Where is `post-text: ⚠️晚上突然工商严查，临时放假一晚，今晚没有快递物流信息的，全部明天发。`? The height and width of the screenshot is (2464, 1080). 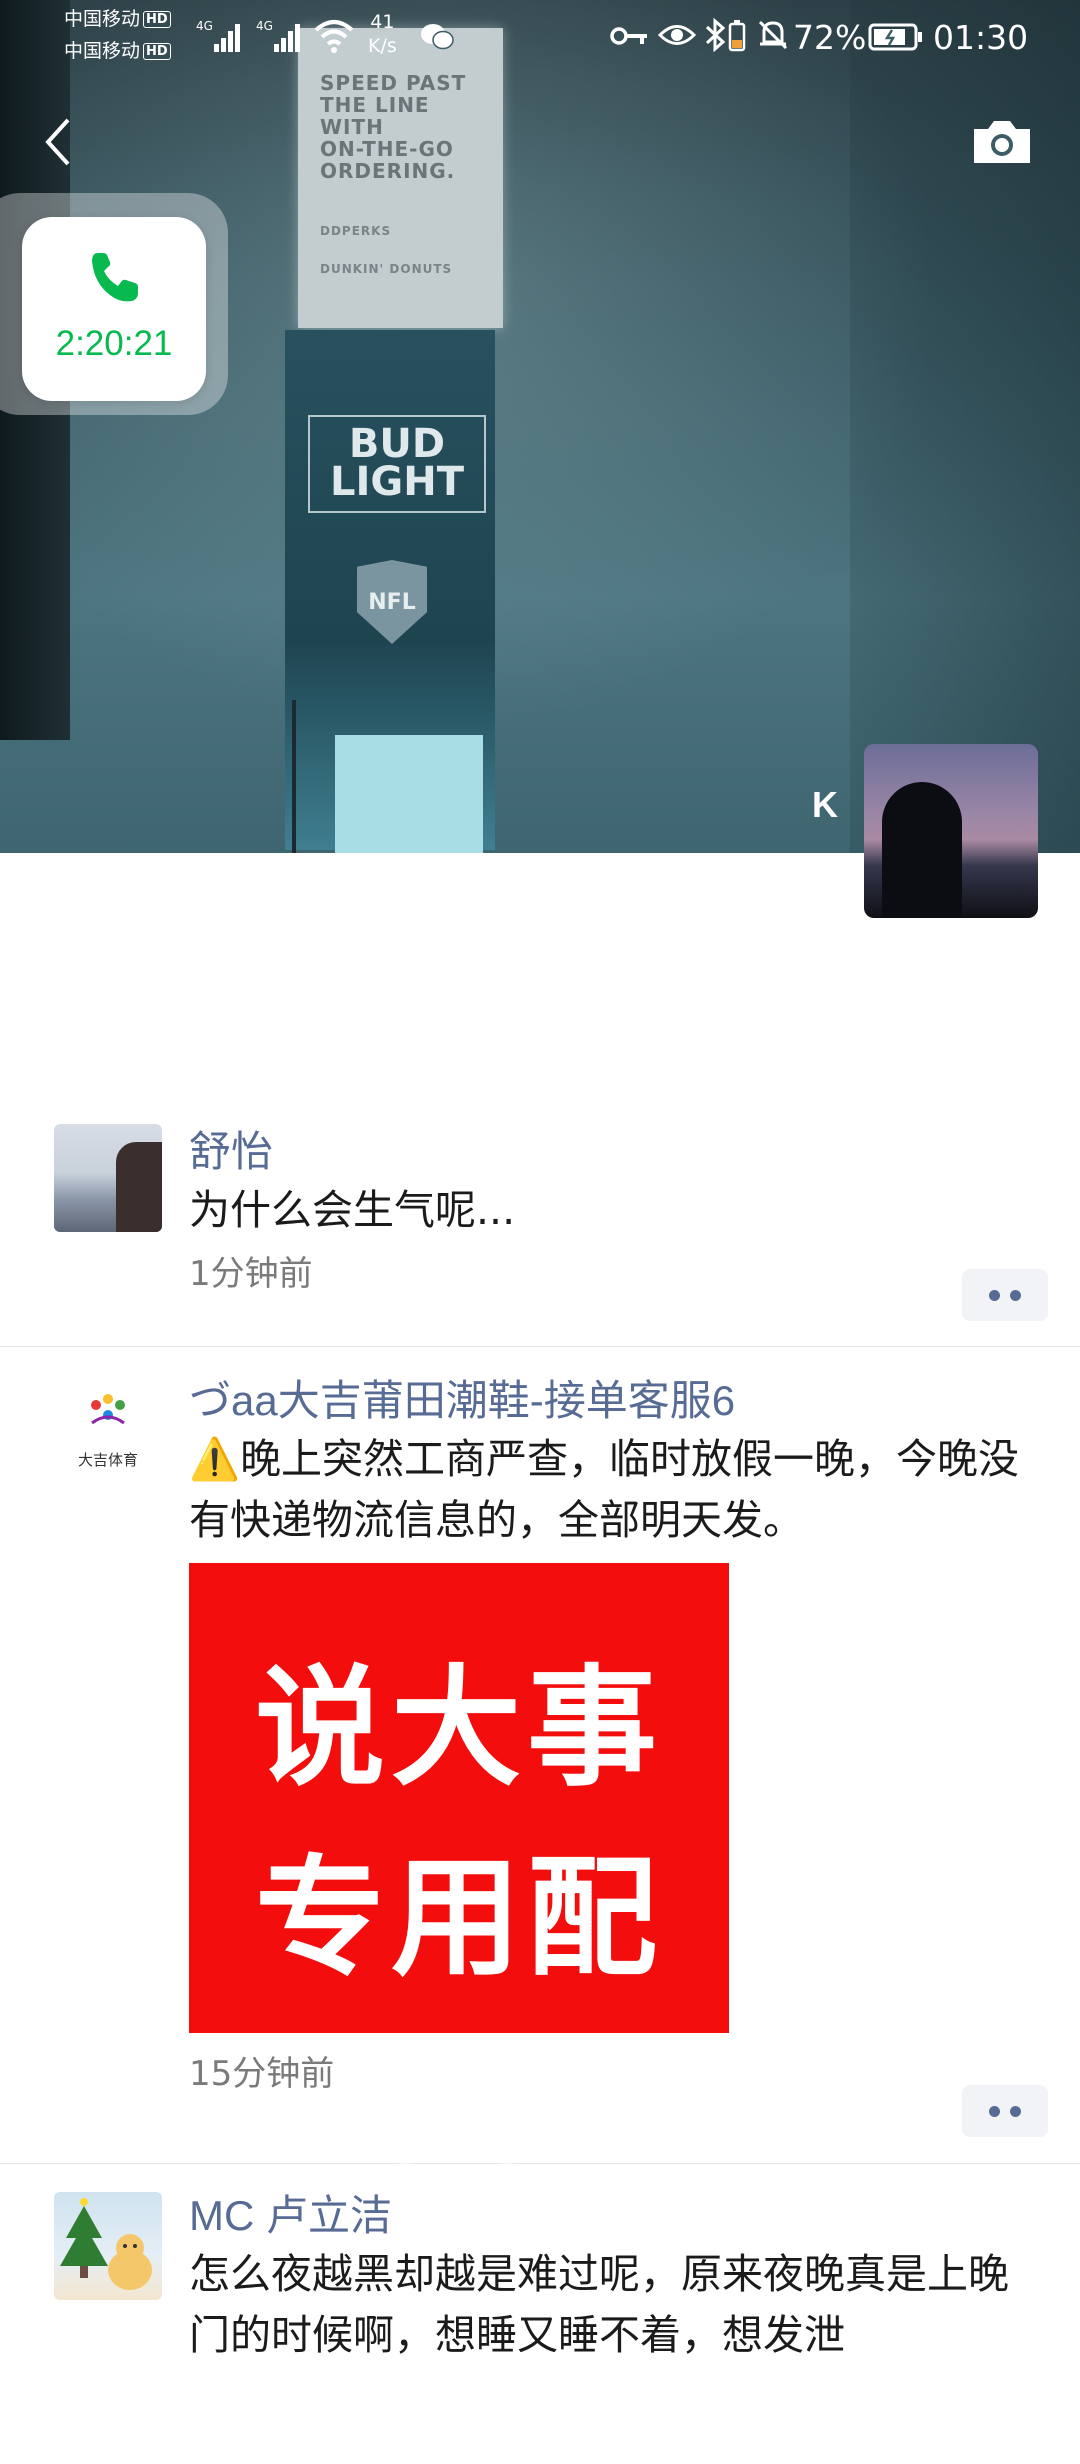
post-text: ⚠️晚上突然工商严查，临时放假一晚，今晚没有快递物流信息的，全部明天发。 is located at coordinates (614, 1490).